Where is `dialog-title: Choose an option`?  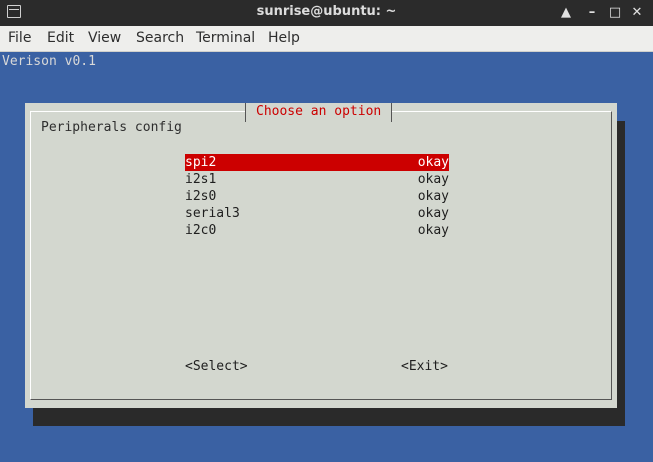 dialog-title: Choose an option is located at coordinates (319, 112).